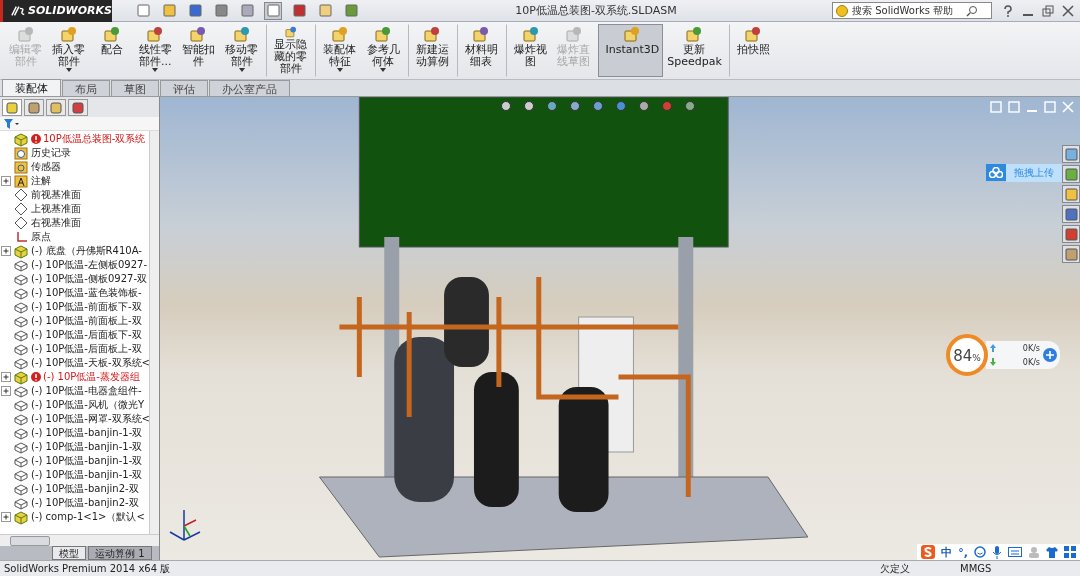 Image resolution: width=1080 pixels, height=576 pixels. What do you see at coordinates (289, 50) in the screenshot?
I see `ribbon-button: 显示隐藏的零部件` at bounding box center [289, 50].